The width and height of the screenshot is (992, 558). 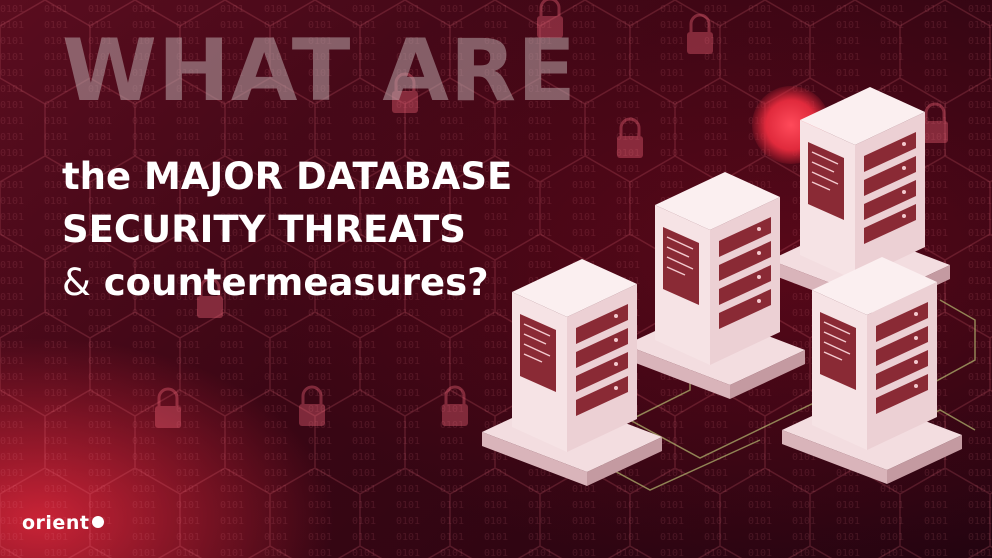 I want to click on headline-line-1: the MAJOR DATABASE, so click(x=287, y=176).